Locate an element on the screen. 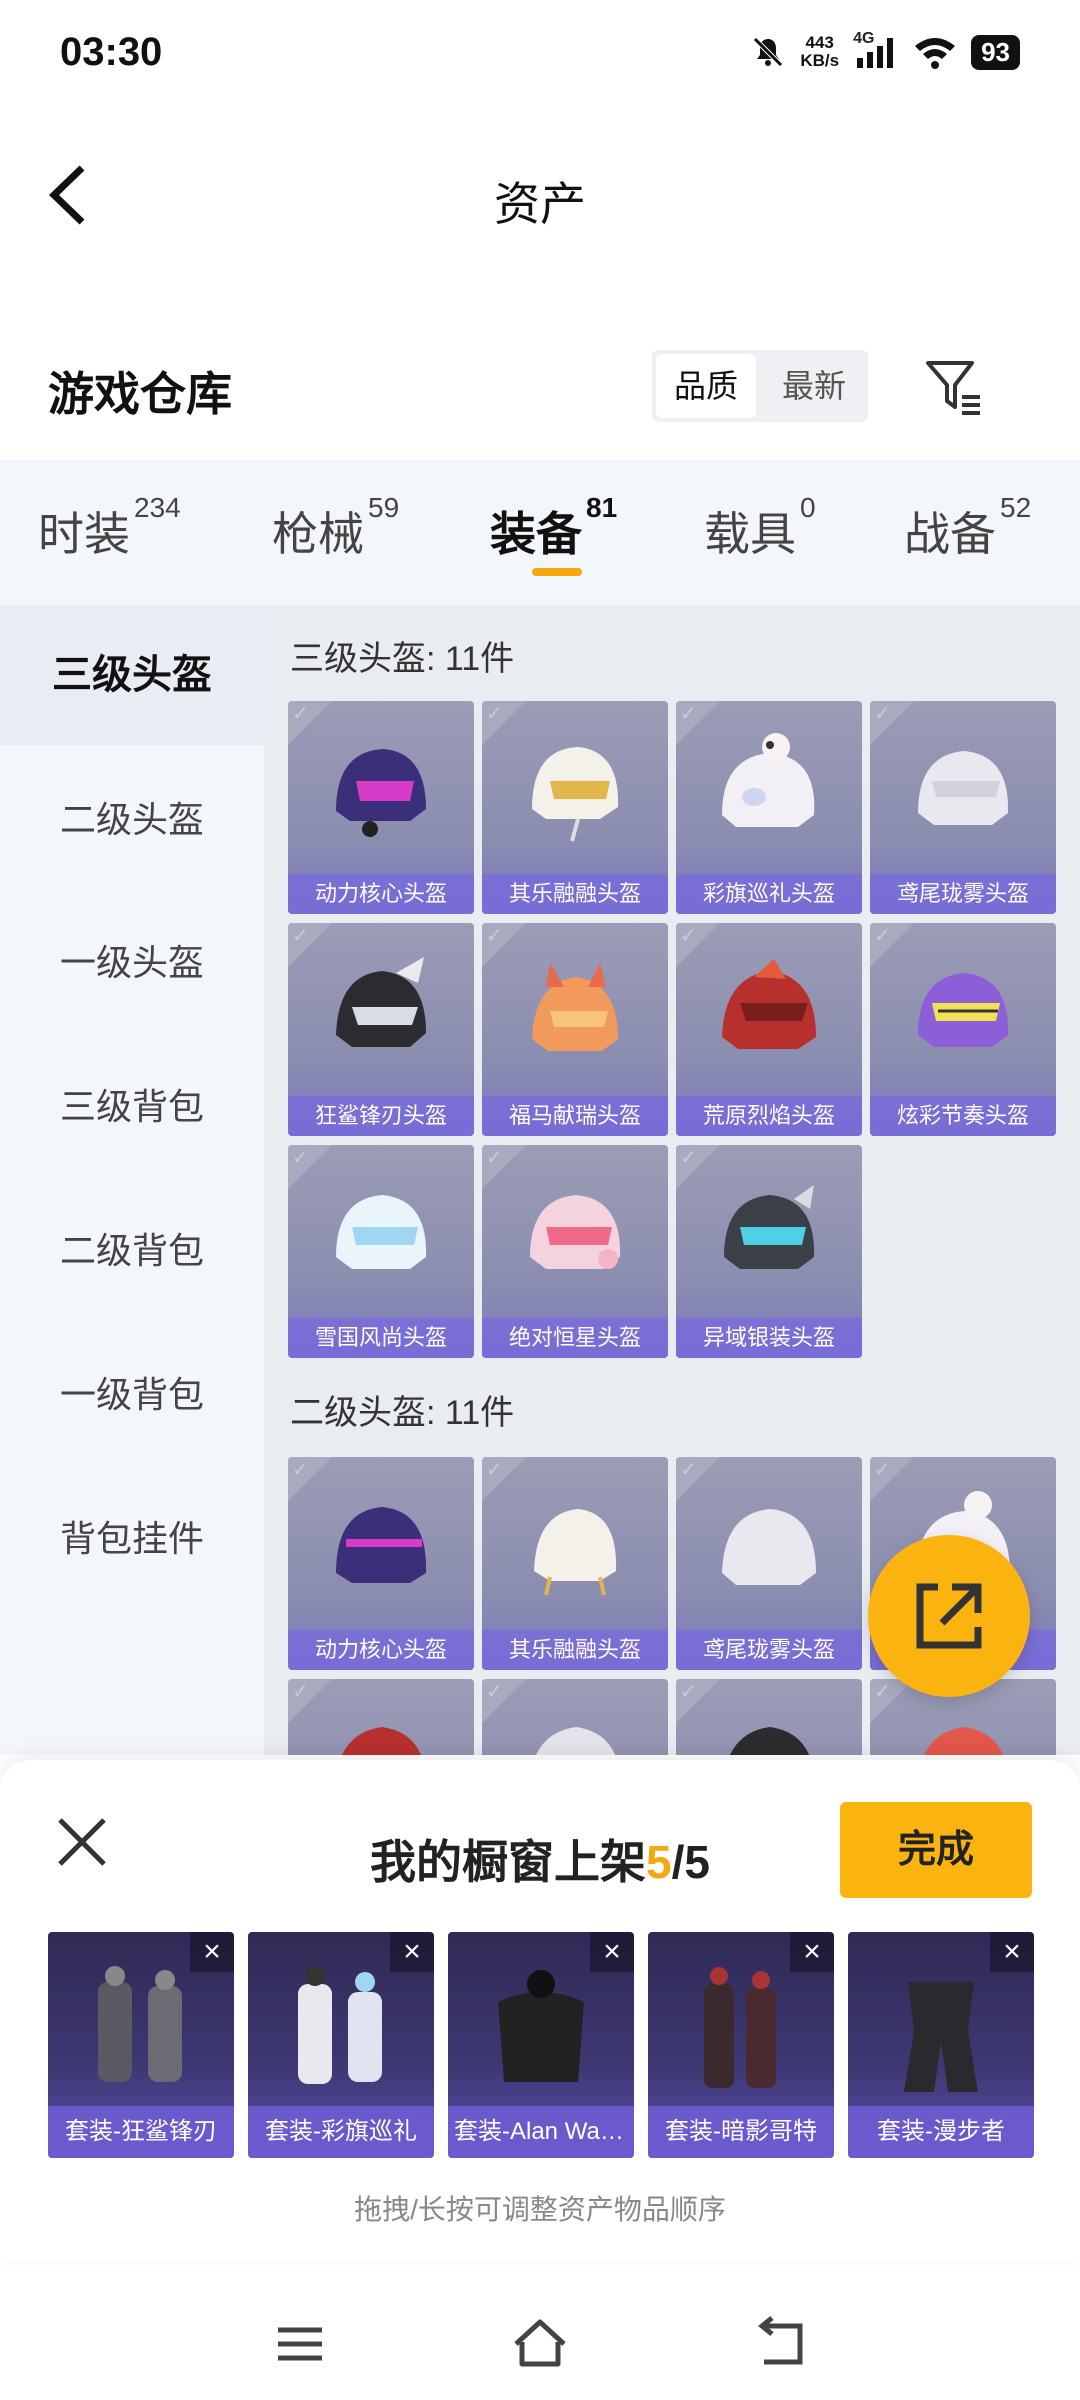 The height and width of the screenshot is (2400, 1080). tab-firearms: 枪械59 is located at coordinates (335, 528).